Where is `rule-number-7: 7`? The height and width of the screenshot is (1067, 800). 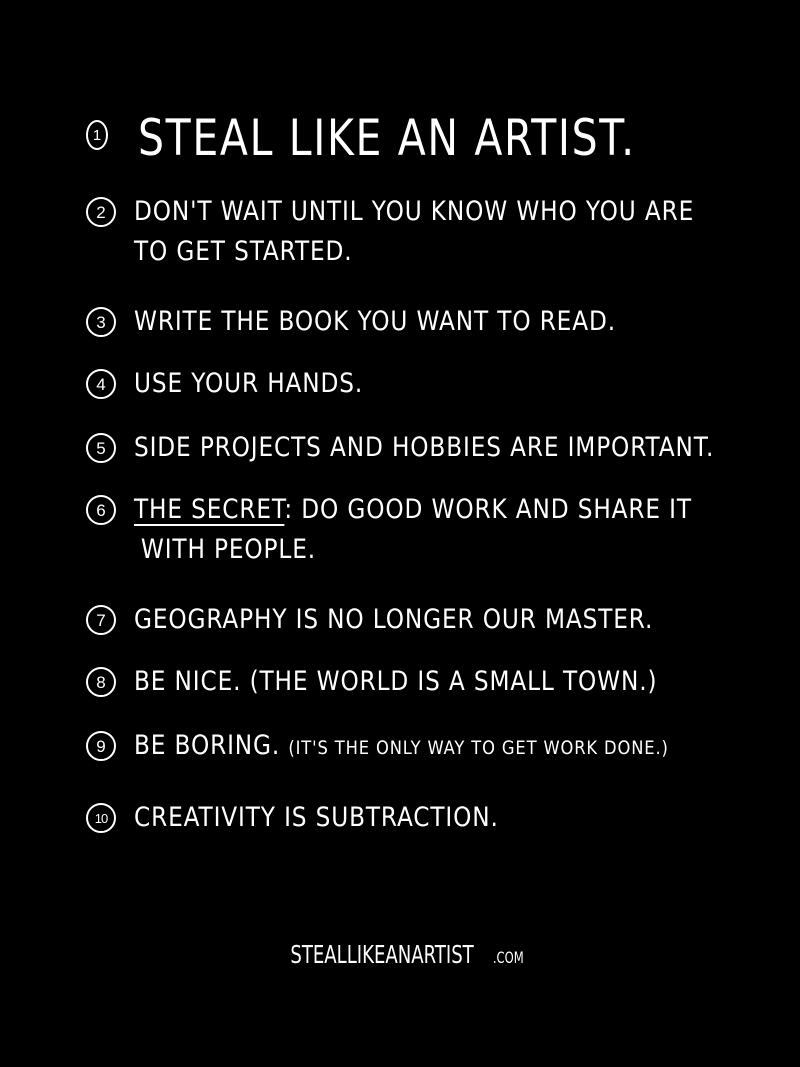 rule-number-7: 7 is located at coordinates (101, 620).